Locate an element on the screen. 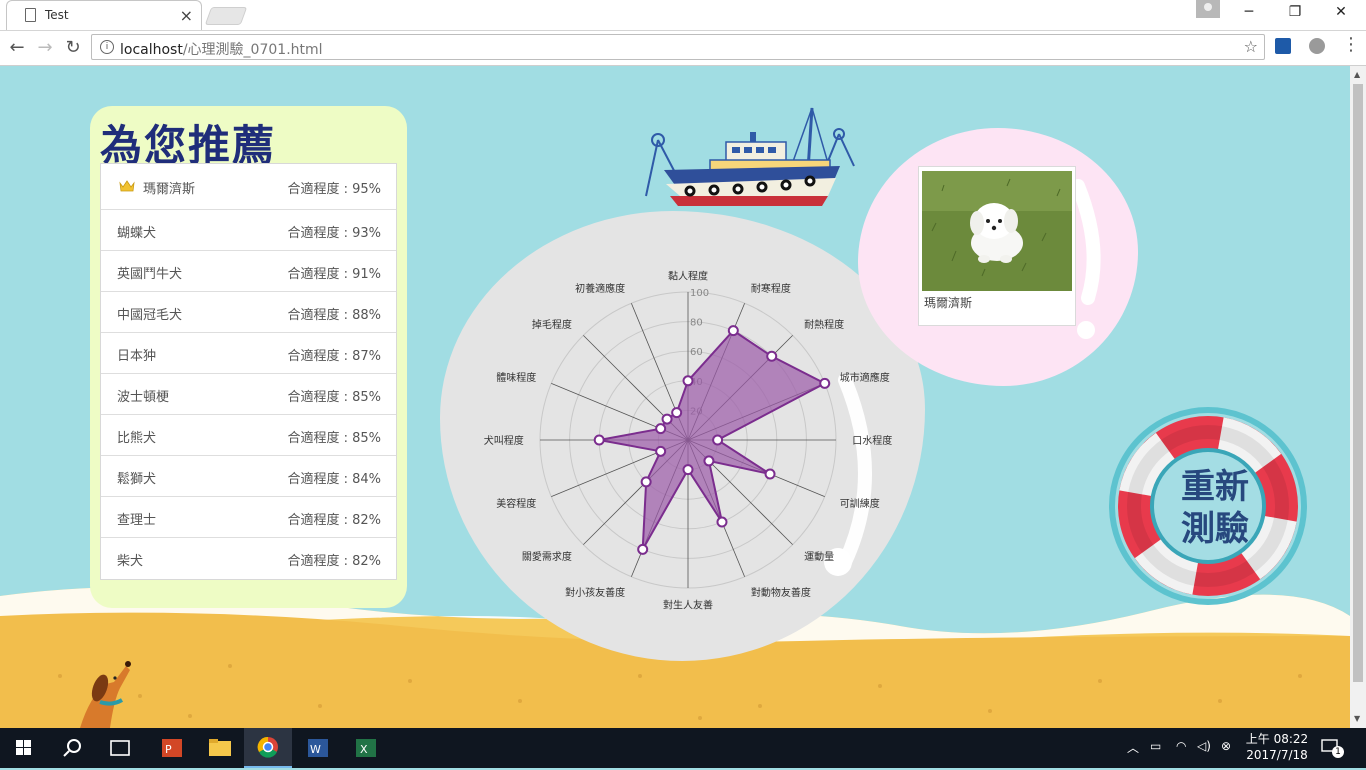 The width and height of the screenshot is (1366, 770). match-score: 合適程度 : 85% is located at coordinates (334, 397).